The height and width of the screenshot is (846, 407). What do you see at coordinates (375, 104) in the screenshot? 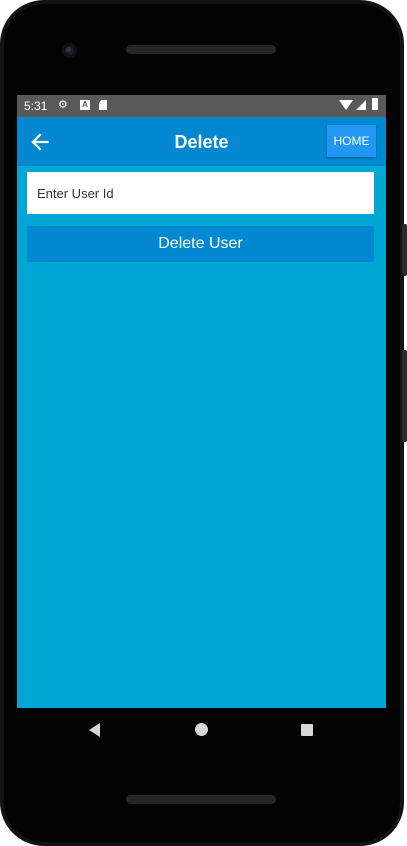
I see `battery-icon` at bounding box center [375, 104].